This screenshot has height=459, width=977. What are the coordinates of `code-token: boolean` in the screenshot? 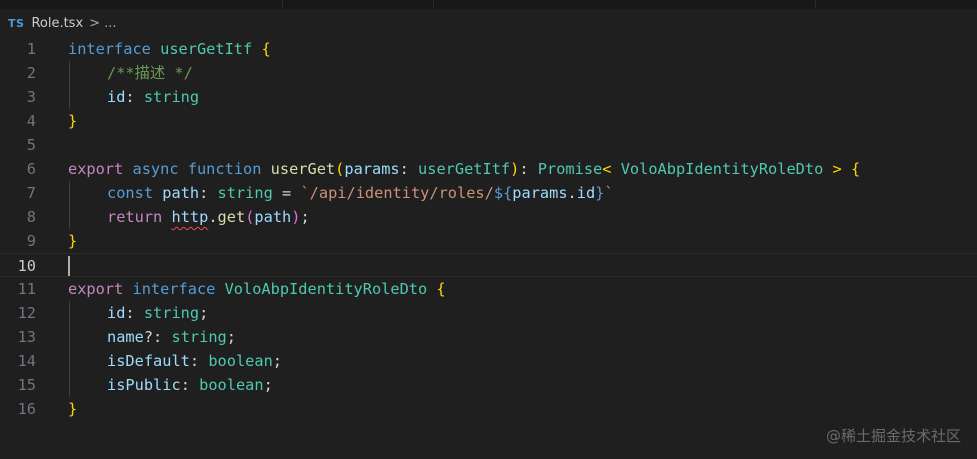 It's located at (240, 361).